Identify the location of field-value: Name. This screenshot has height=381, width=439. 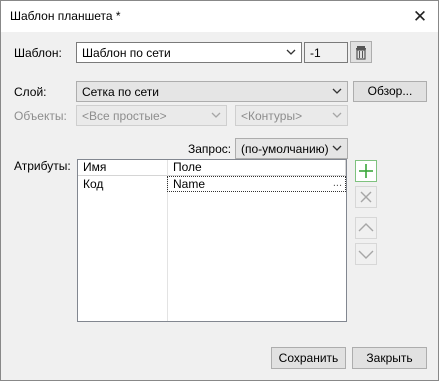
(189, 184).